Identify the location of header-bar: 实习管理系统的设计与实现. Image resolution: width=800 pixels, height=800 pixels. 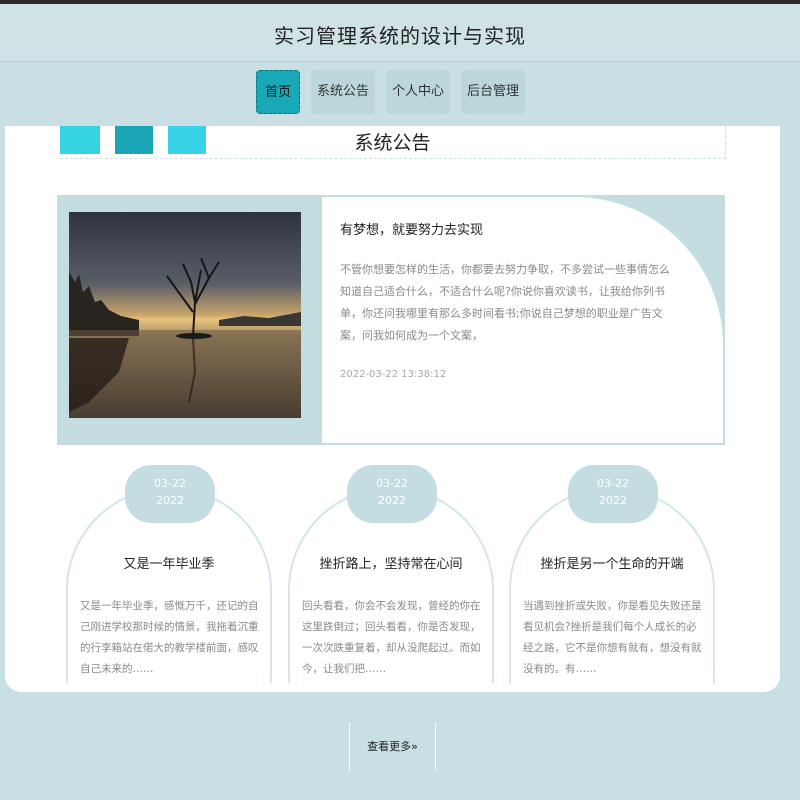
(400, 31).